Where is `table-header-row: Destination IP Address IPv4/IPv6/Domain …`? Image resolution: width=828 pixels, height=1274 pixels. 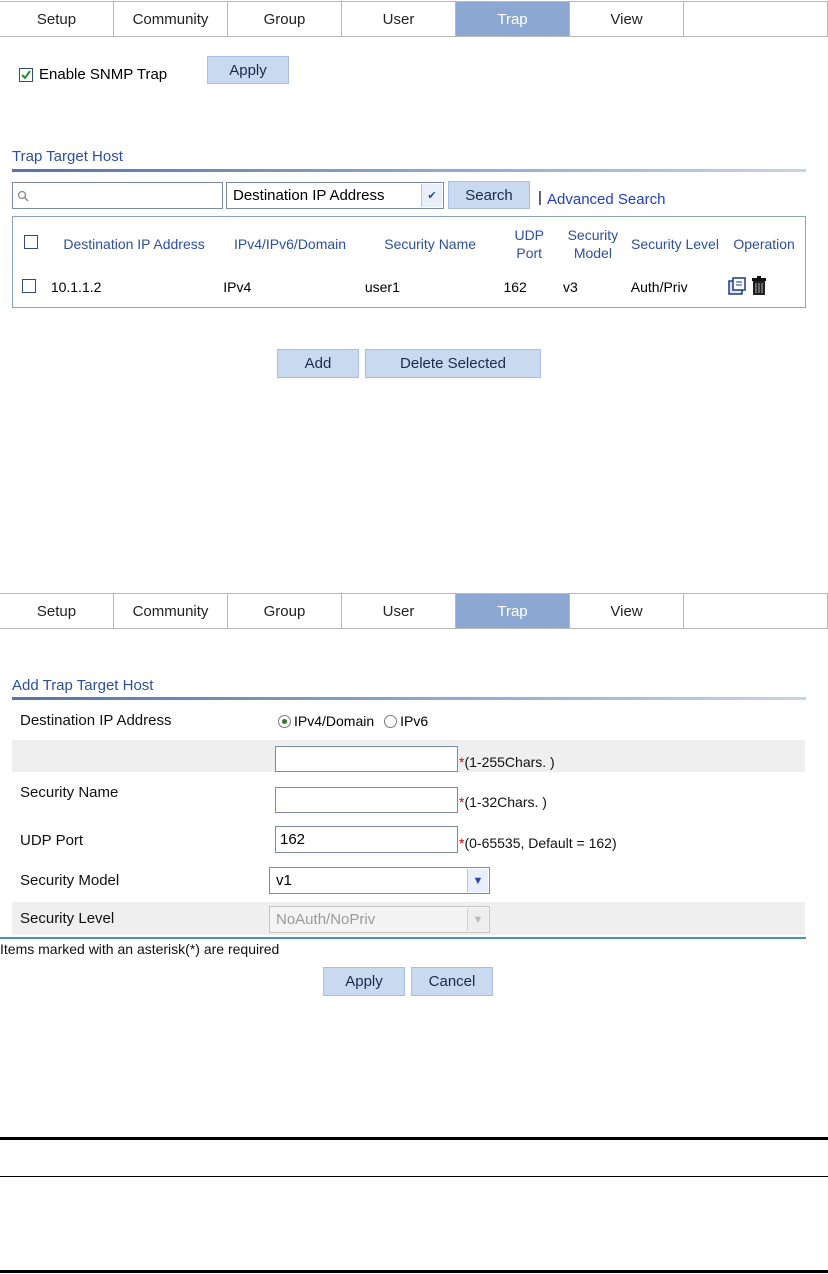 table-header-row: Destination IP Address IPv4/IPv6/Domain … is located at coordinates (409, 244).